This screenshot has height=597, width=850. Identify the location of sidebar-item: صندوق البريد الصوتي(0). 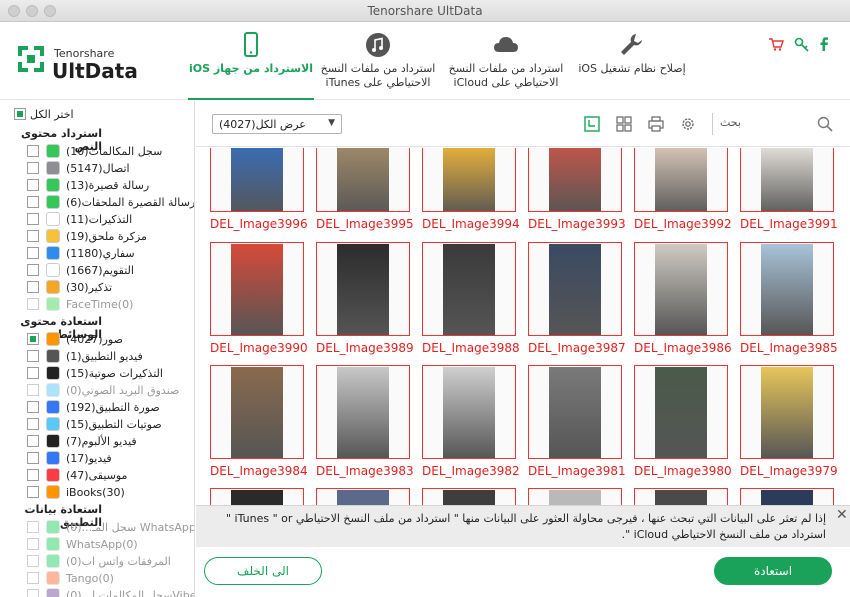
(97, 390).